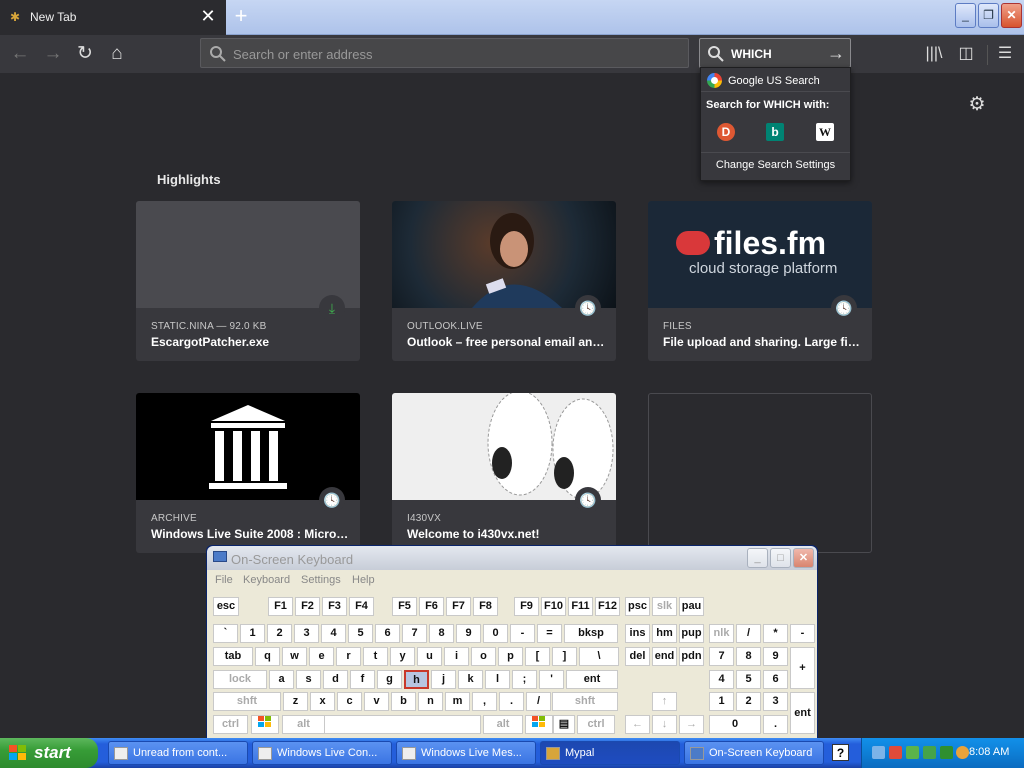  I want to click on key-f11: F11, so click(580, 606).